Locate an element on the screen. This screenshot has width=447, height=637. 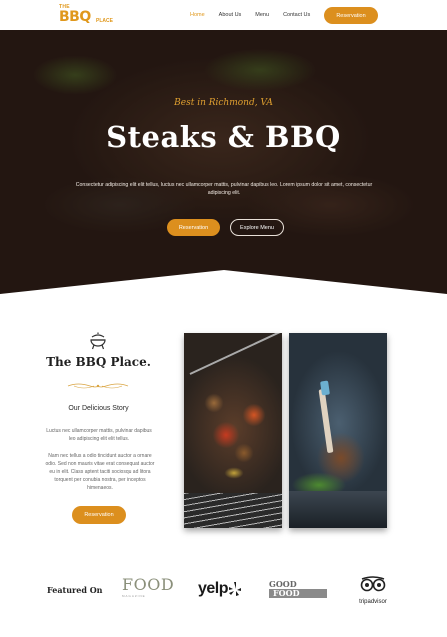
explore-menu-button: Explore Menu is located at coordinates (257, 227).